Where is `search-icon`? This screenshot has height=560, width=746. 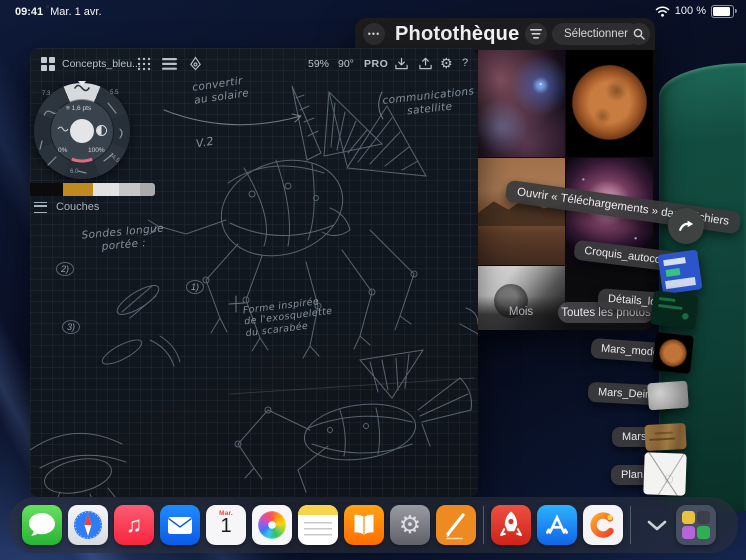
search-icon is located at coordinates (639, 34).